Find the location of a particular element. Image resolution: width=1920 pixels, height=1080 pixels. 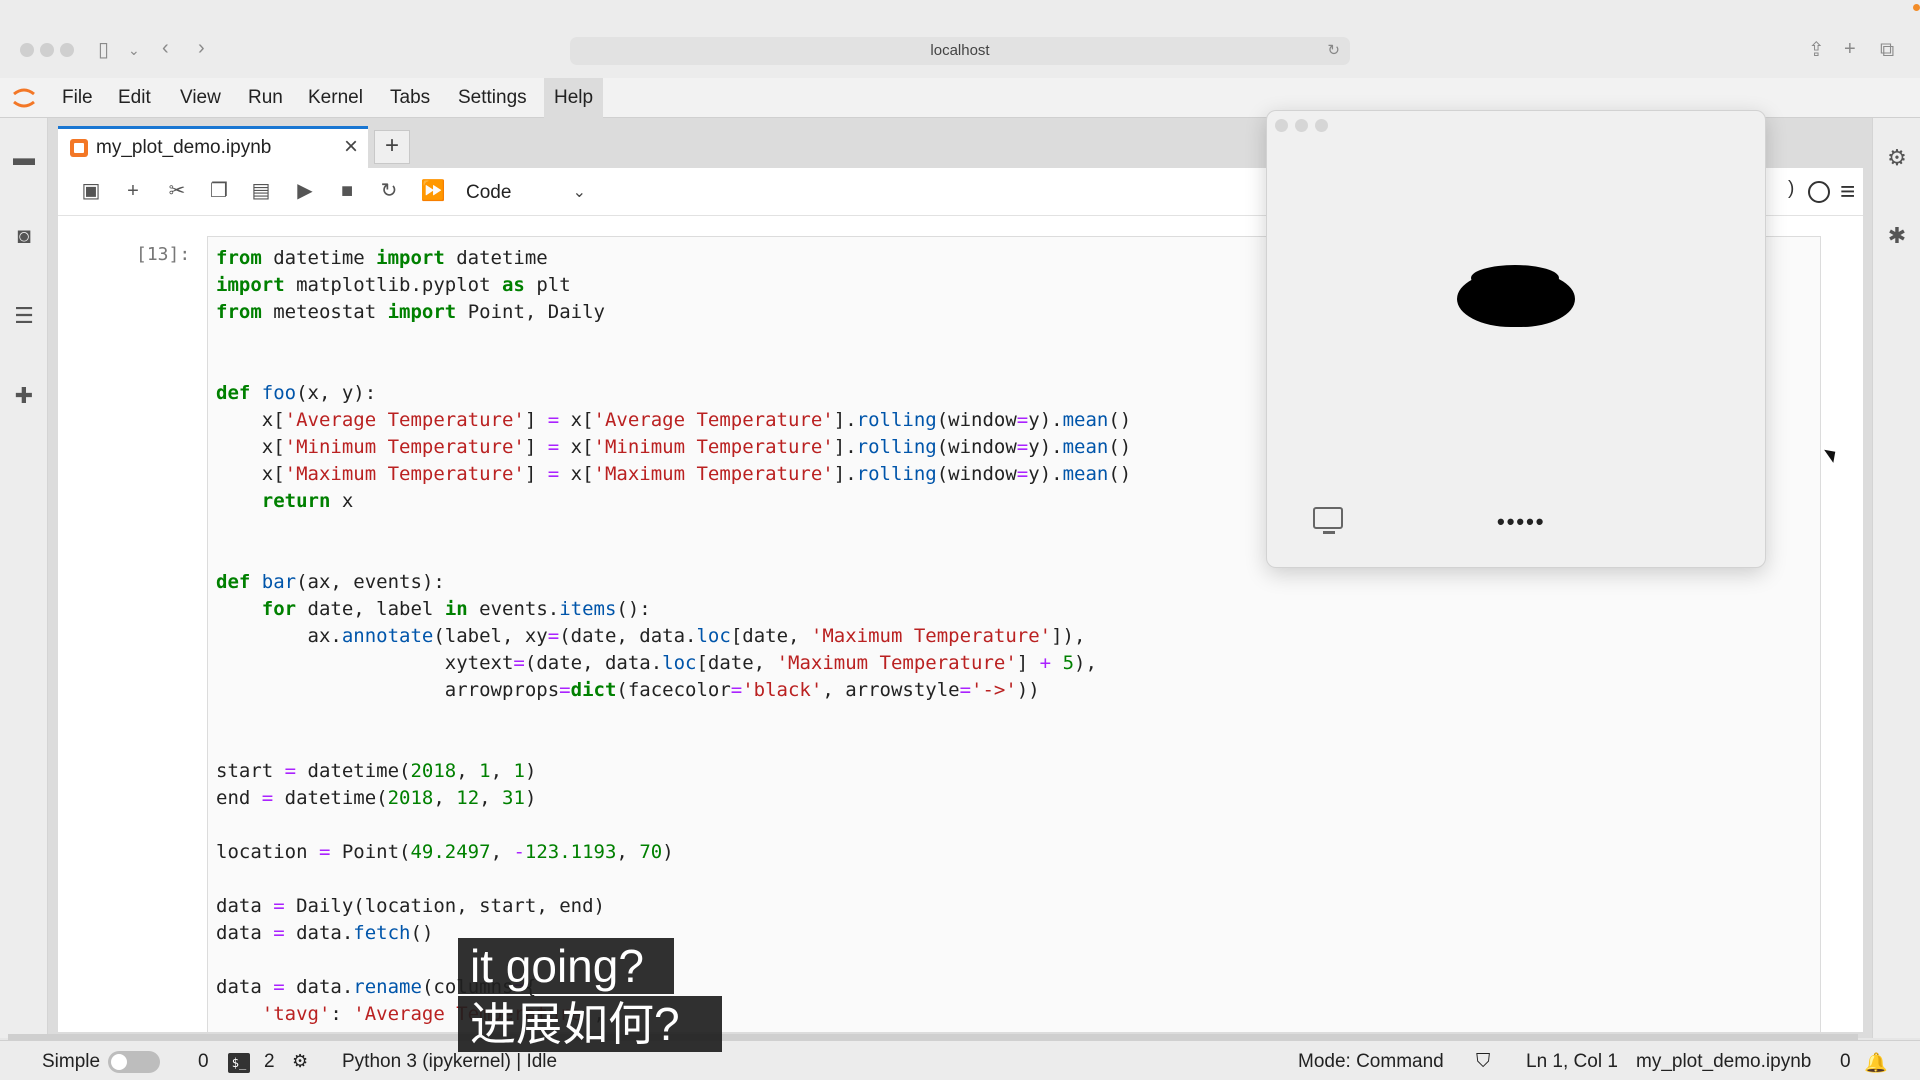

kernel-status-icon is located at coordinates (1819, 192).